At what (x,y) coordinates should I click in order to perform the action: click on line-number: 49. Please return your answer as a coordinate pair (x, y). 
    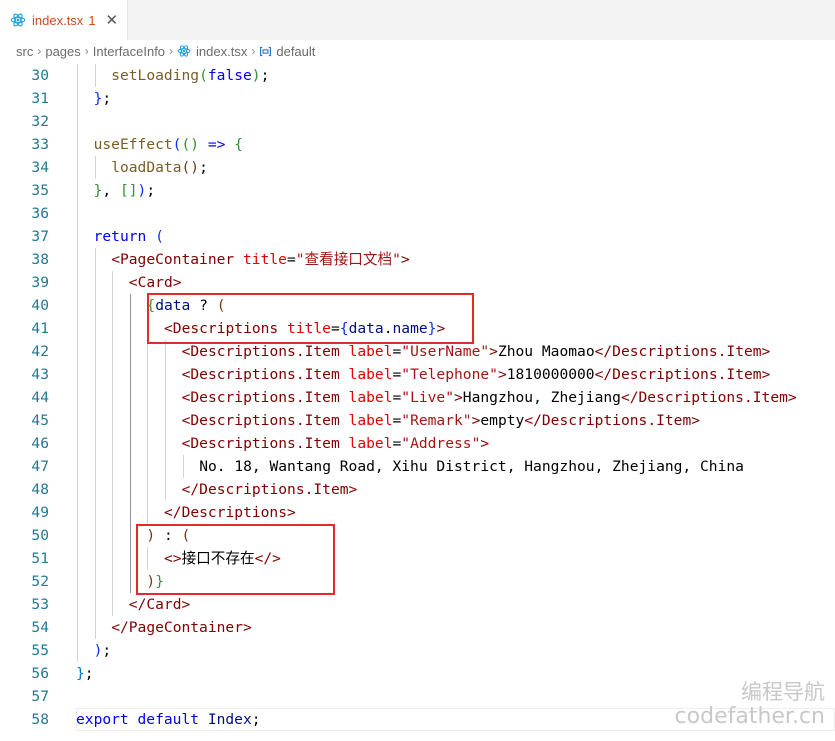
    Looking at the image, I should click on (40, 512).